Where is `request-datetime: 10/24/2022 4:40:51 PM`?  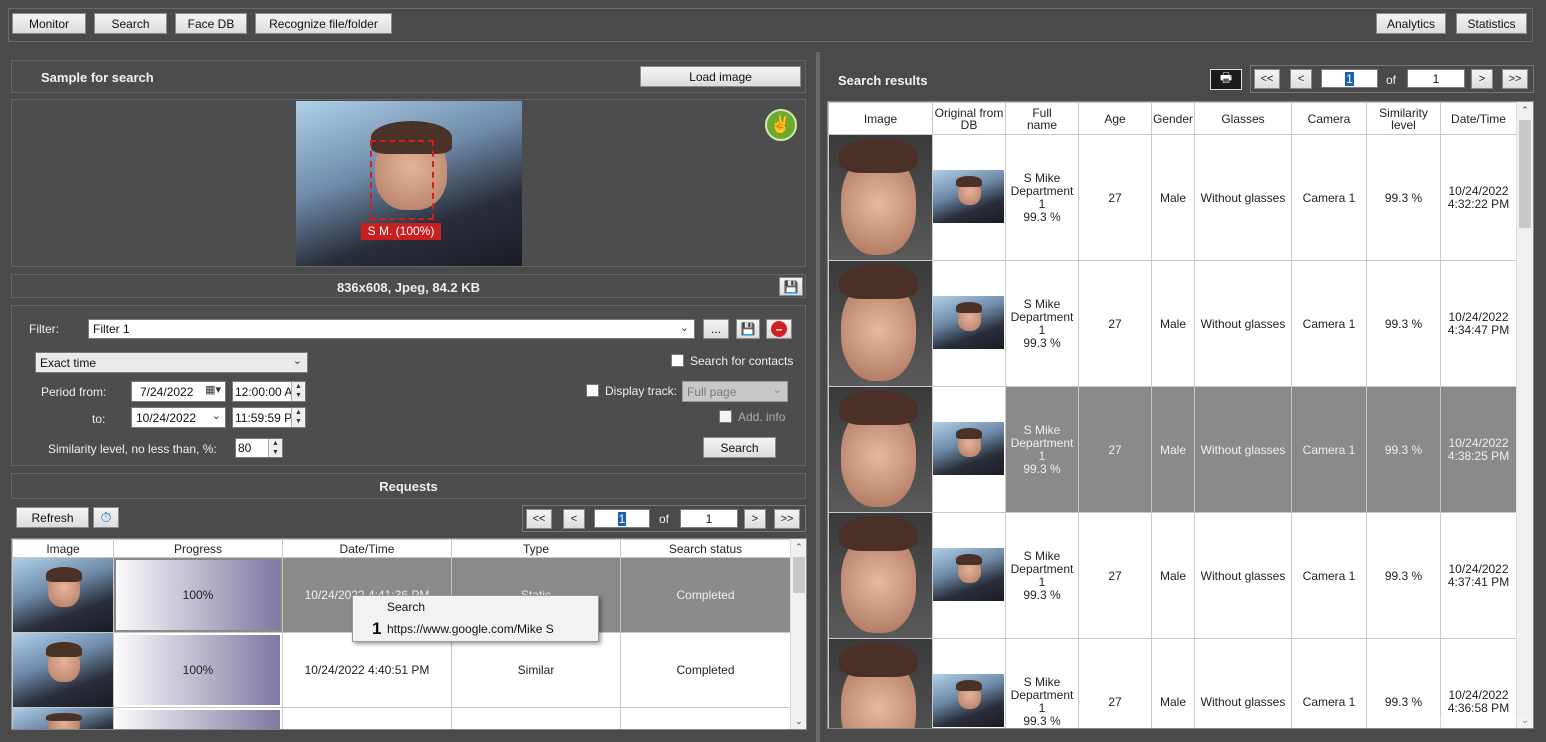
request-datetime: 10/24/2022 4:40:51 PM is located at coordinates (367, 670).